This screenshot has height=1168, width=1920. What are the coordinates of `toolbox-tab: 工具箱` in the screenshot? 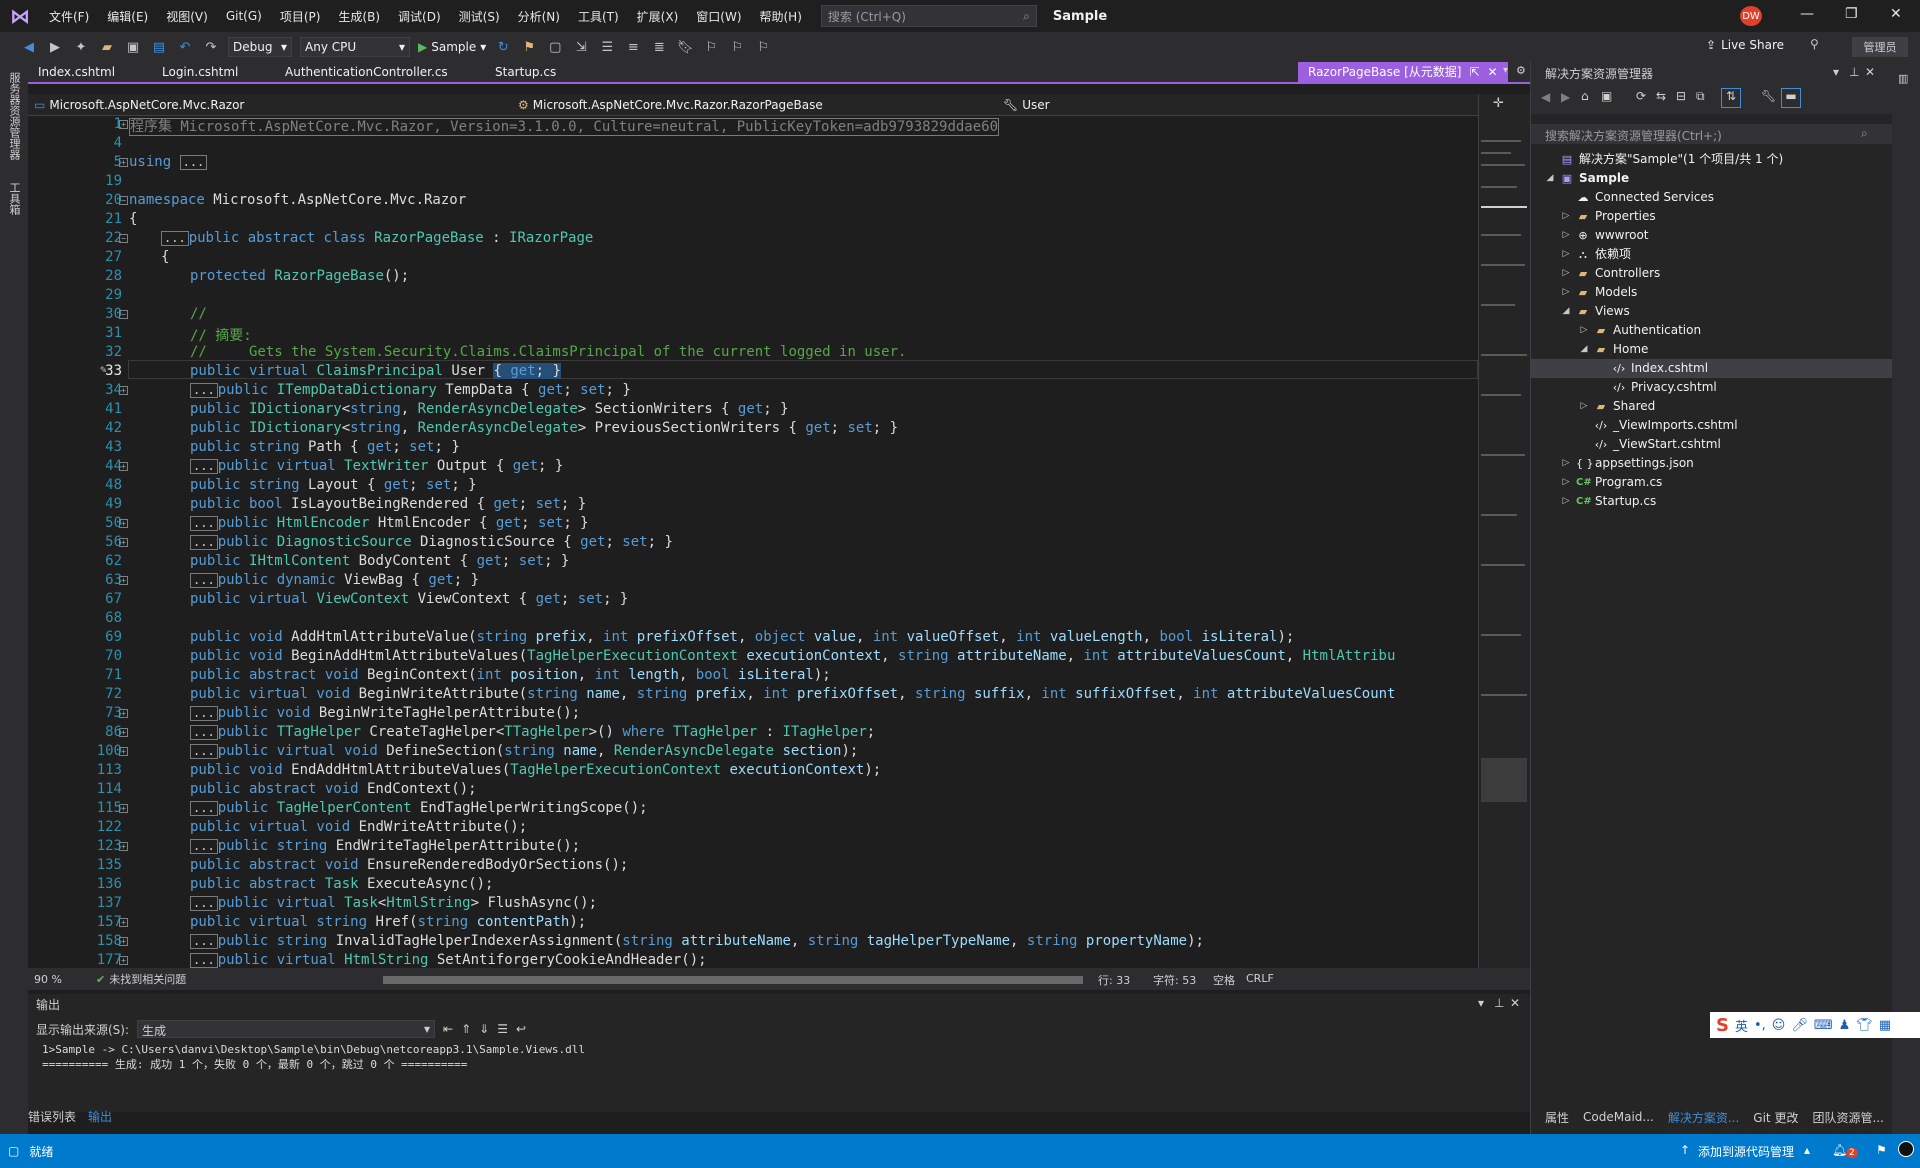 It's located at (14, 198).